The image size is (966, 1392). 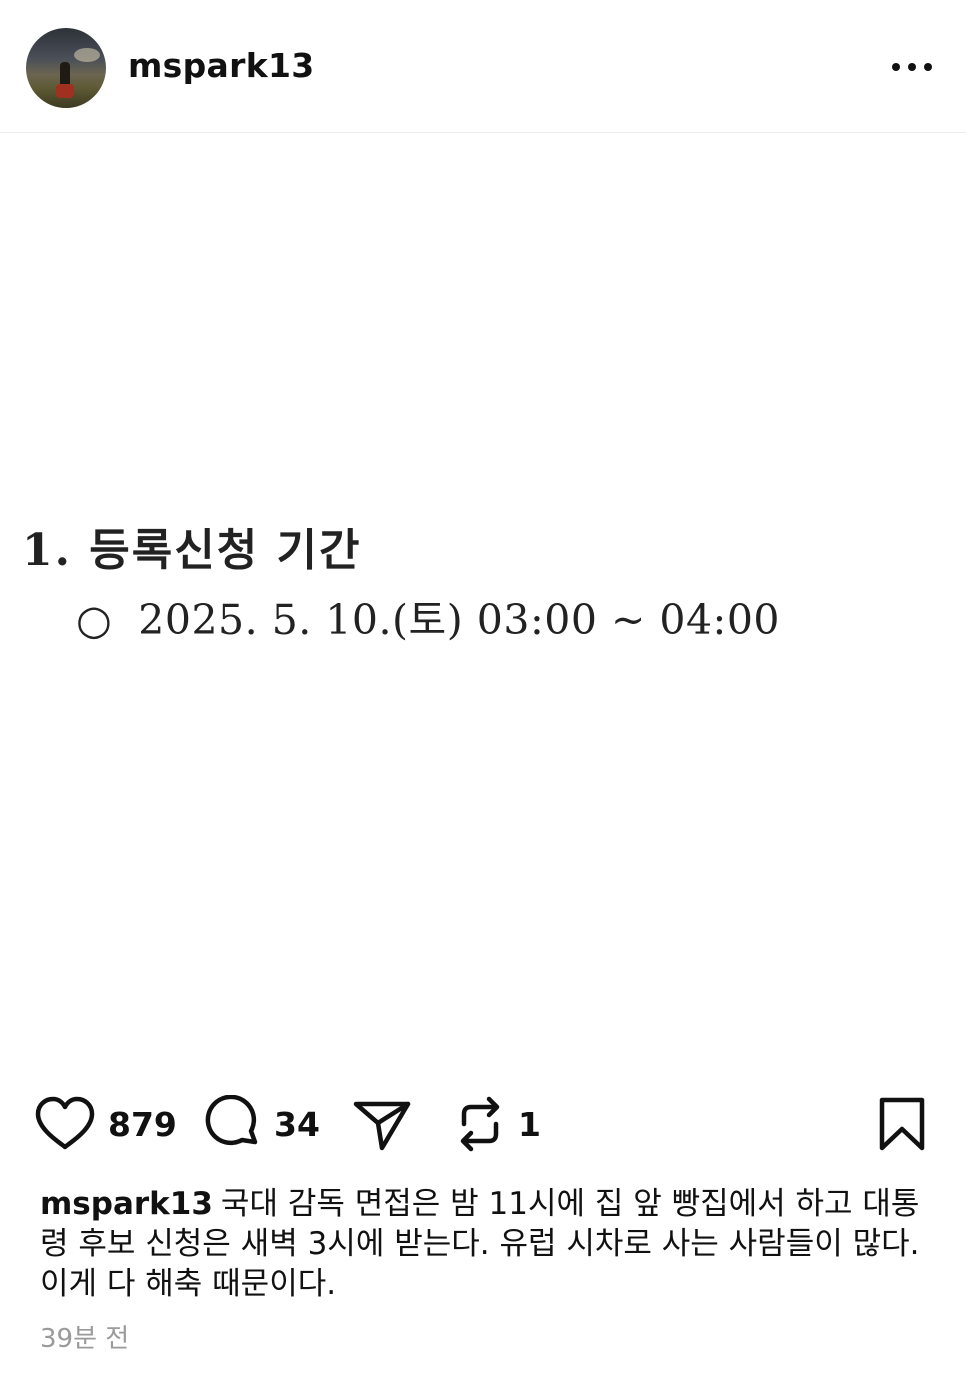 I want to click on send-icon, so click(x=382, y=1126).